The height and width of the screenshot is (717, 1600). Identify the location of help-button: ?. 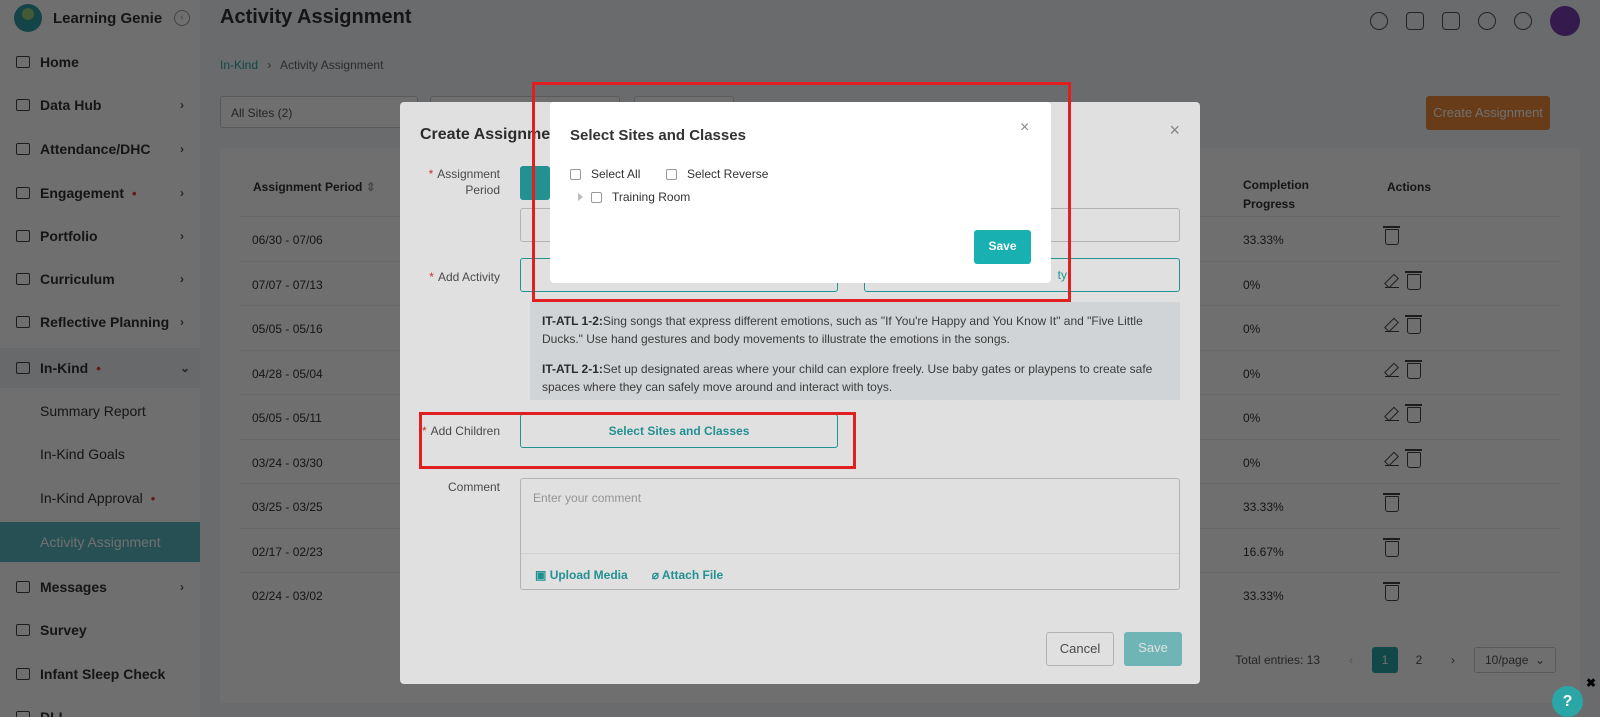
(1567, 701).